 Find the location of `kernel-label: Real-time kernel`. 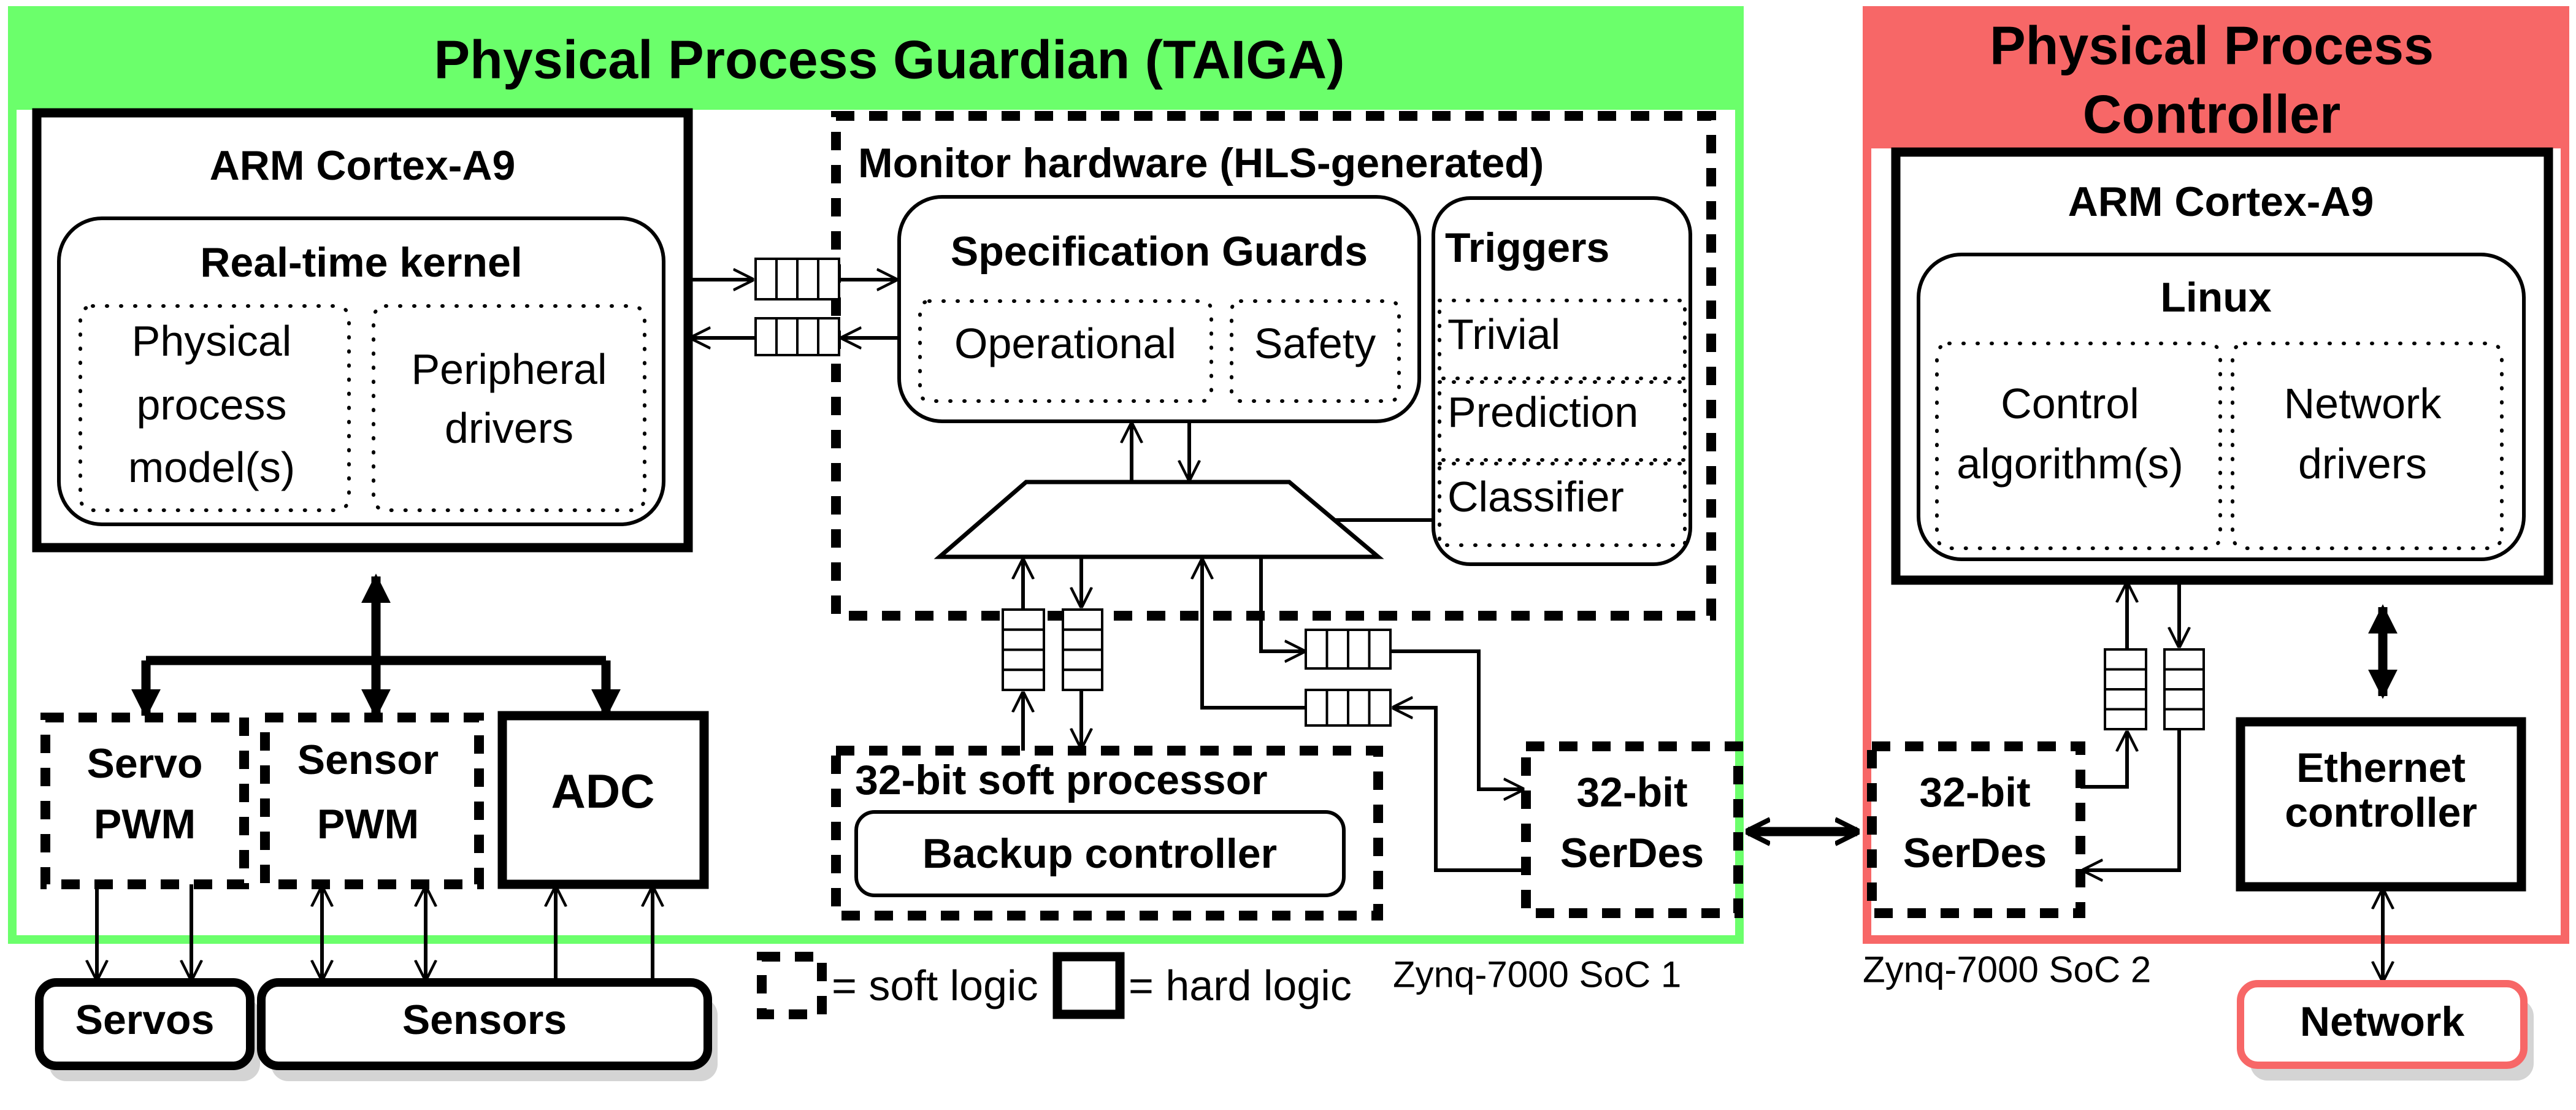

kernel-label: Real-time kernel is located at coordinates (361, 262).